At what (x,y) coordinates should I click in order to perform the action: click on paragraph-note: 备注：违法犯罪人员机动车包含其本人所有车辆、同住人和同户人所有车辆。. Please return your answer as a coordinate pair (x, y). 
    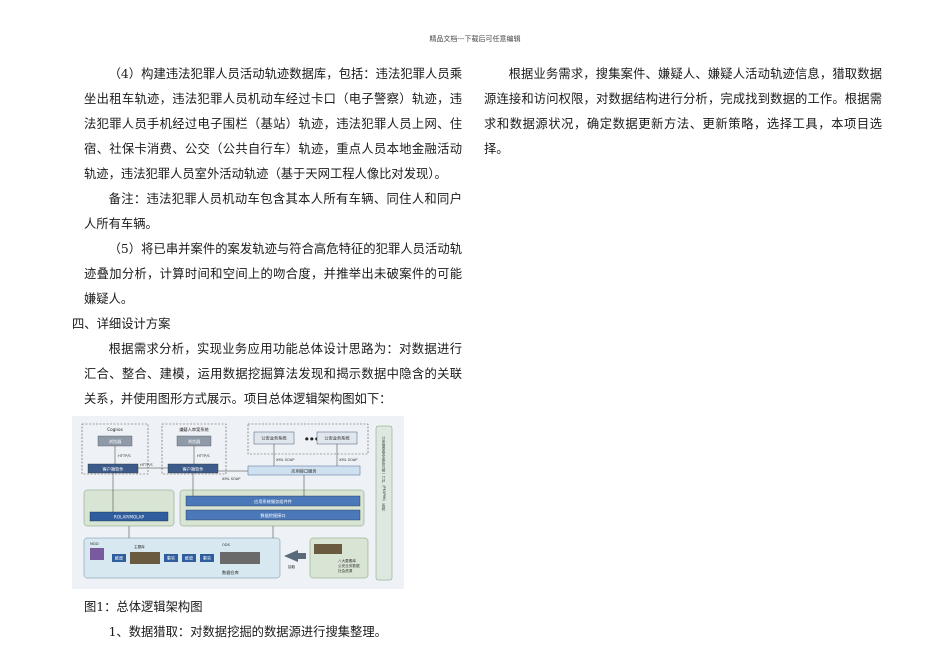
    Looking at the image, I should click on (273, 211).